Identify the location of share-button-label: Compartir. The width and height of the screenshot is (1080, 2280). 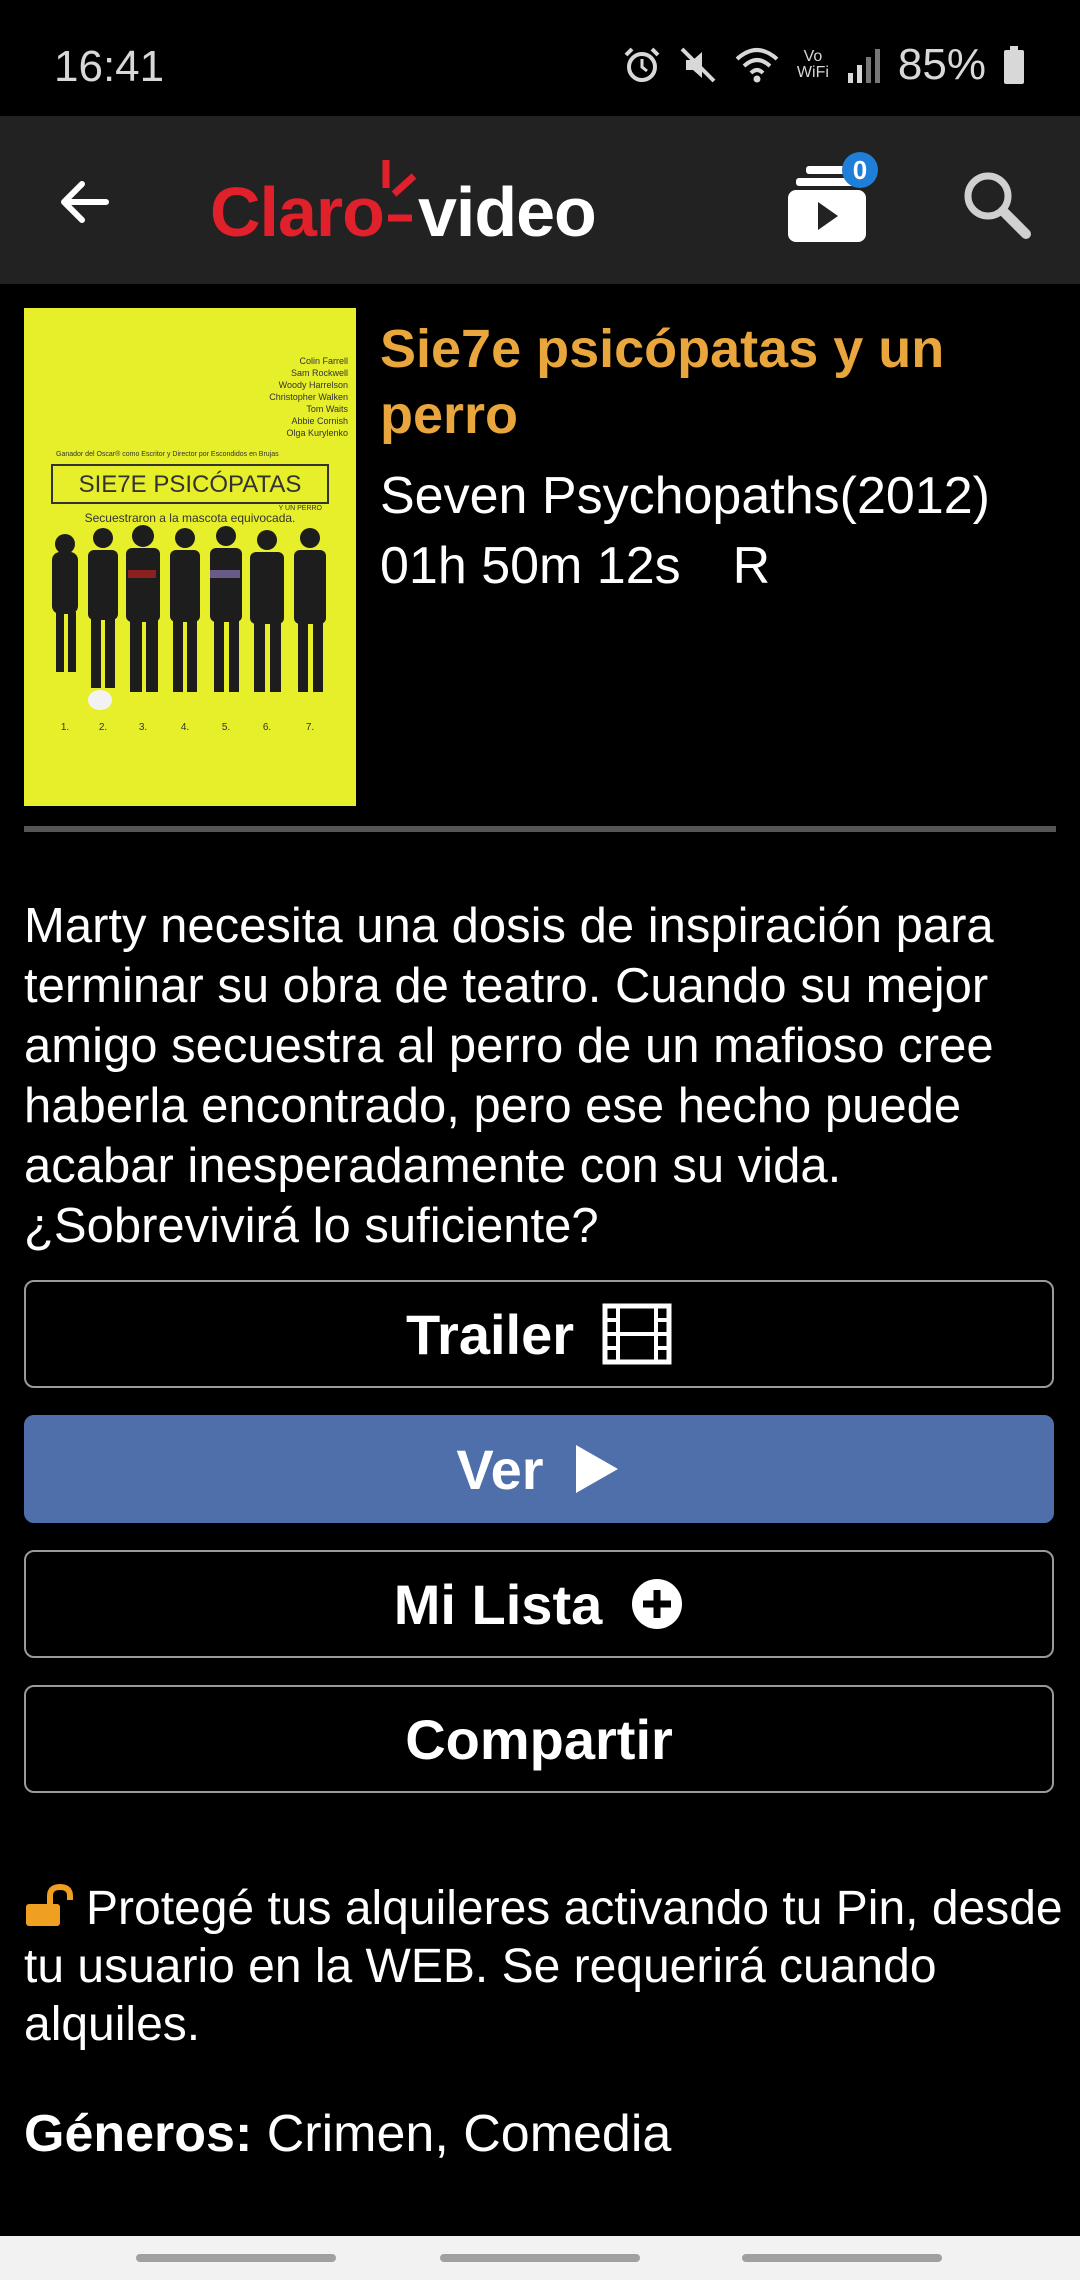
(539, 1739).